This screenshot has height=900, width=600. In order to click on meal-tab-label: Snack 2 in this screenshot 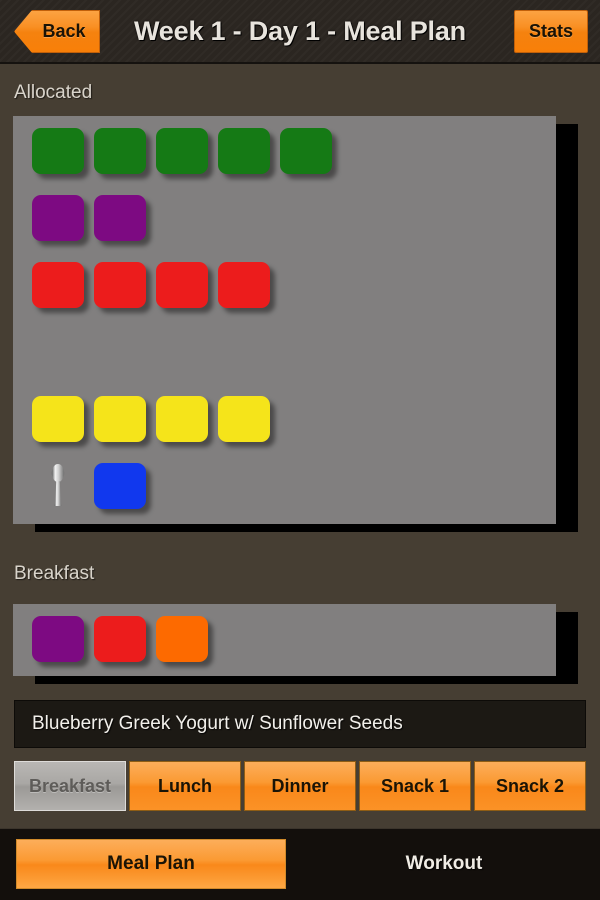, I will do `click(530, 785)`.